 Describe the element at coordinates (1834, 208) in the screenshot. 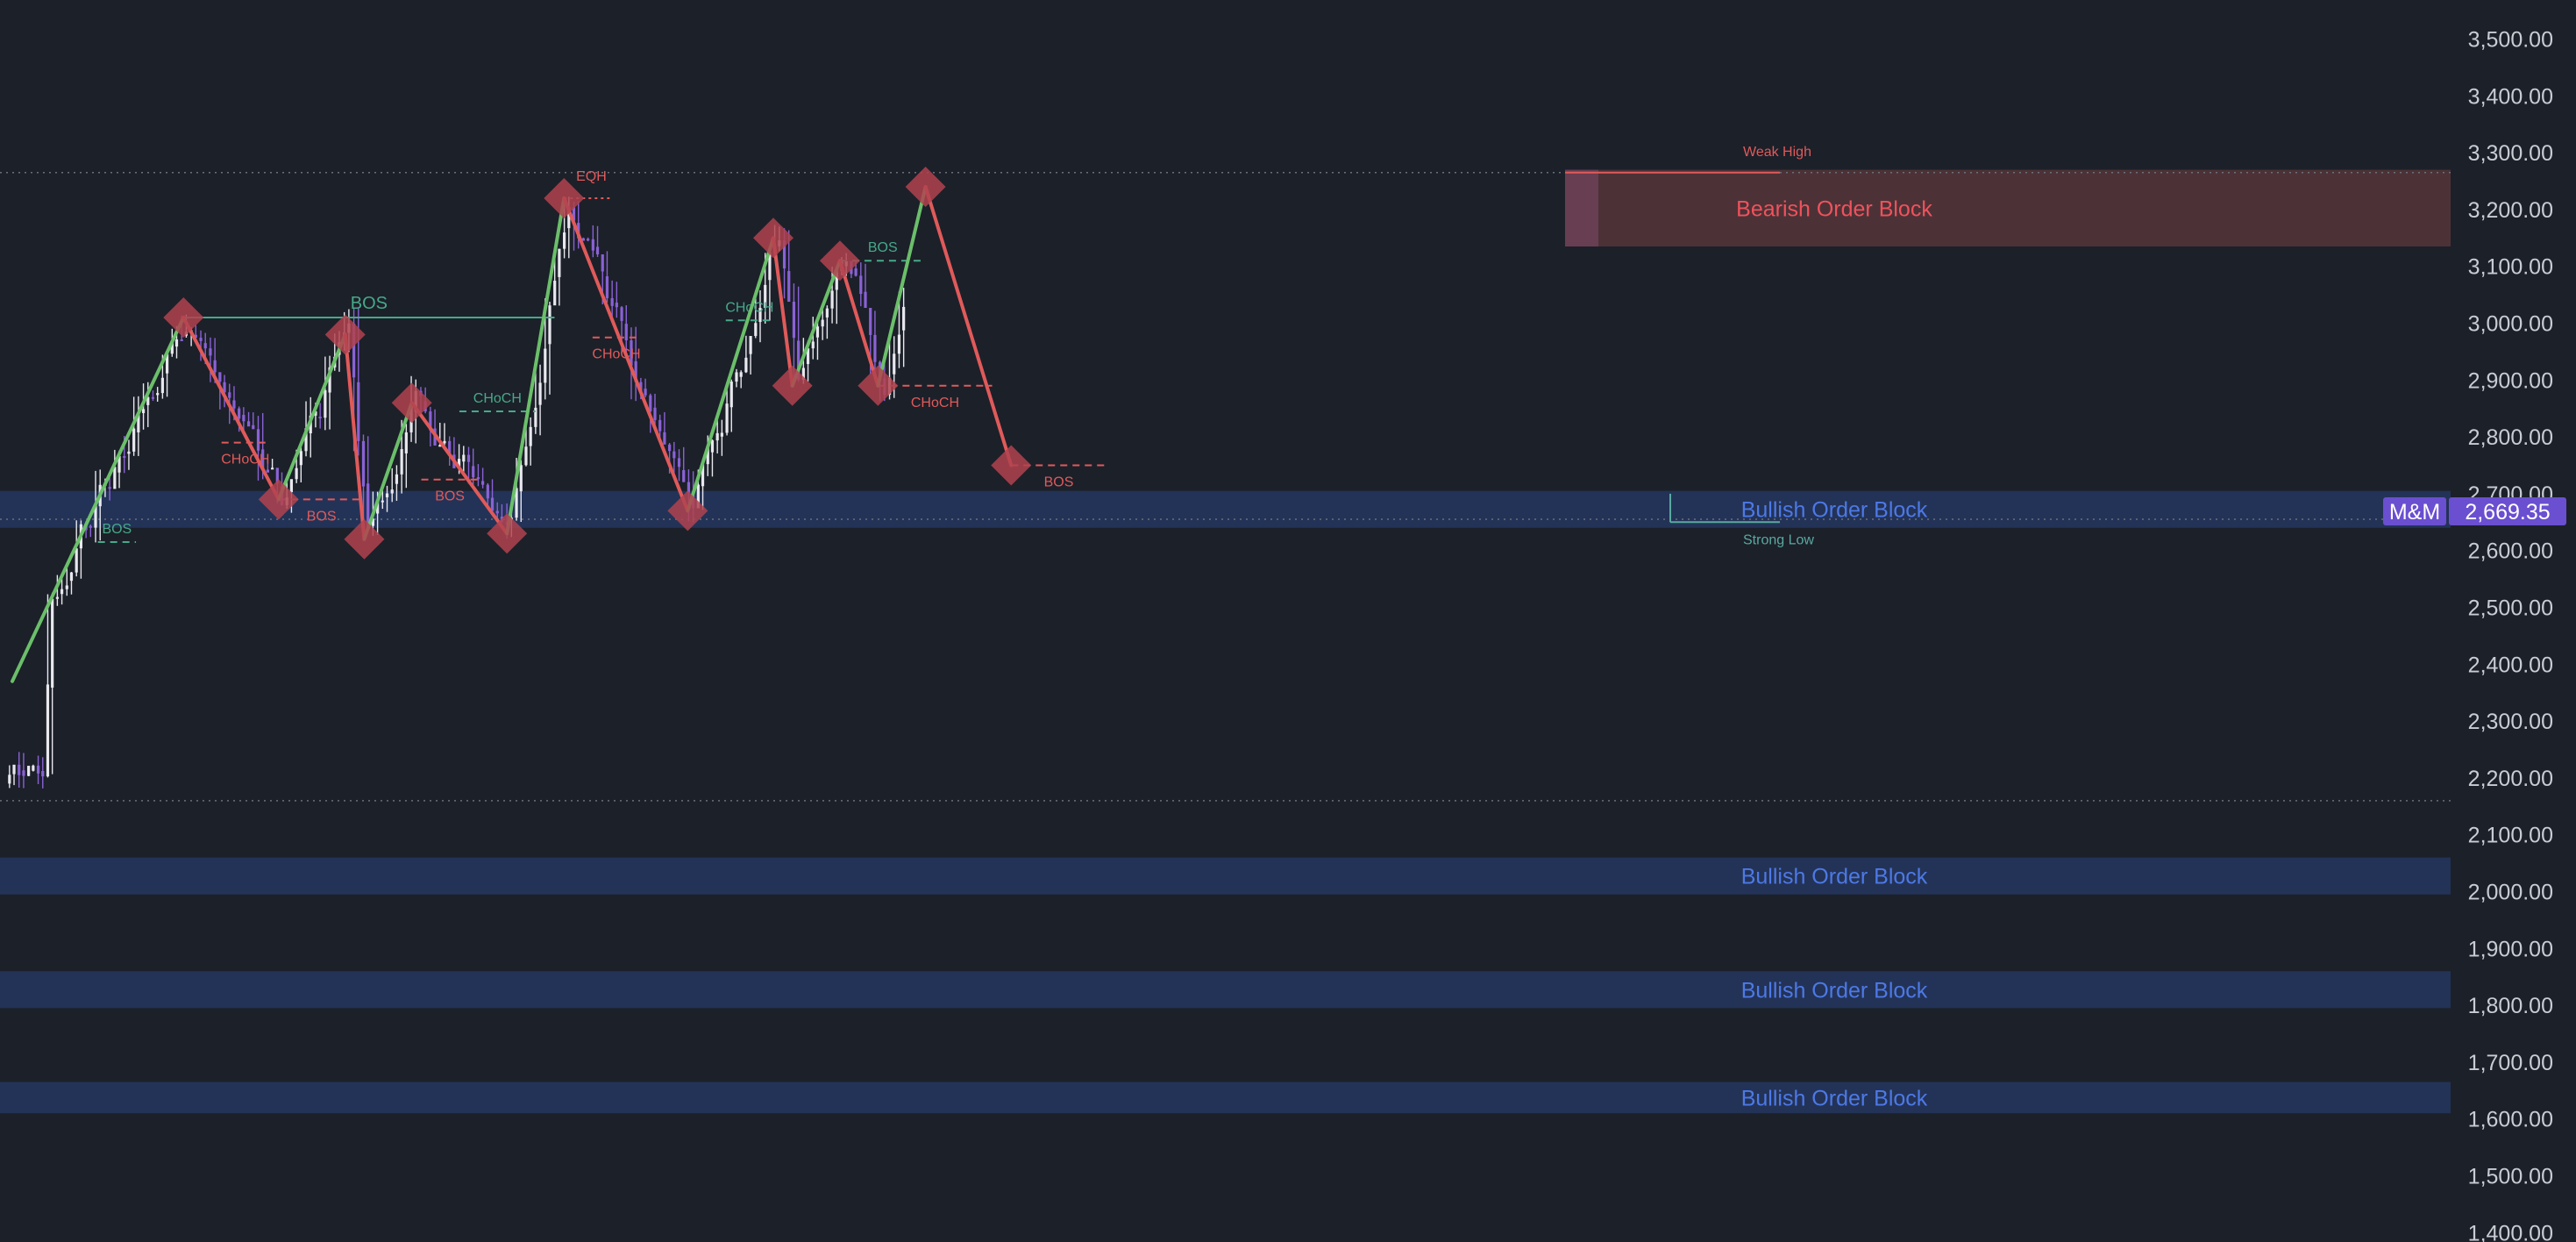

I see `bearish-order-block-label: Bearish Order Block` at that location.